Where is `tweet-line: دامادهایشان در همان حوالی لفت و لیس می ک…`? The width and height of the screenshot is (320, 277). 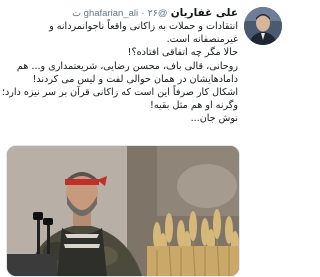
tweet-line: دامادهایشان در همان حوالی لفت و لیس می ک… is located at coordinates (135, 79).